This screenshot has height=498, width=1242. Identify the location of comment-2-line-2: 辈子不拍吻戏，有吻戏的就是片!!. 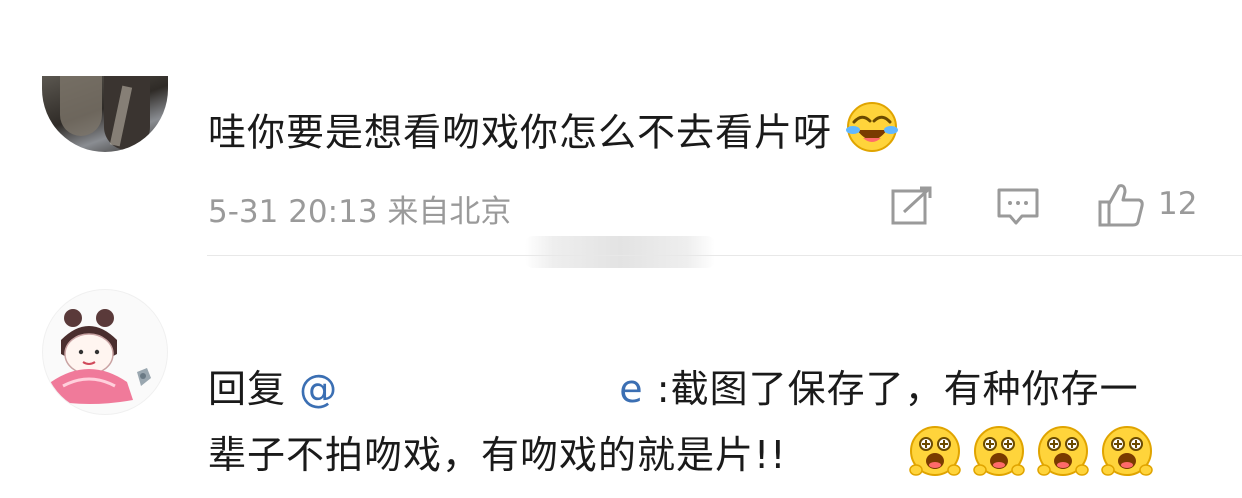
(497, 455).